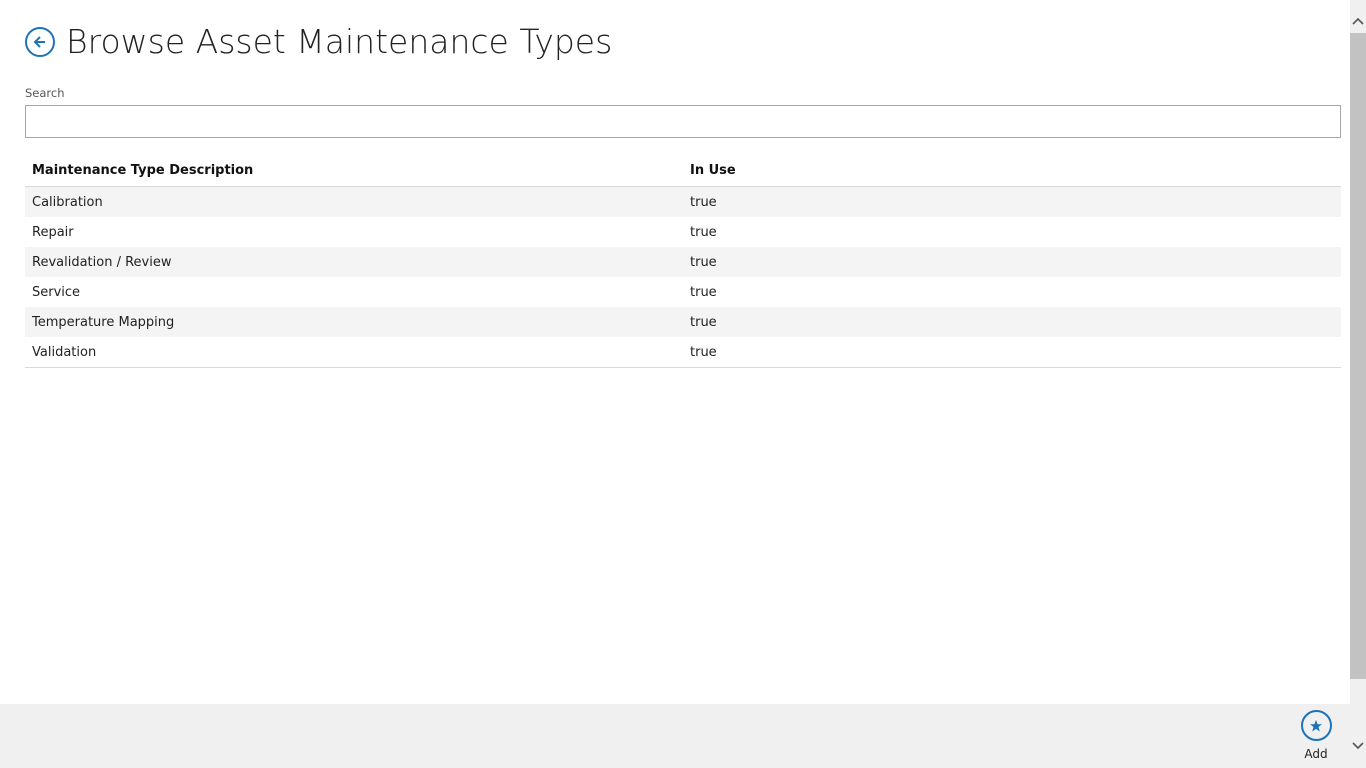 Image resolution: width=1366 pixels, height=768 pixels. I want to click on table-row: Temperature Mapping true, so click(683, 322).